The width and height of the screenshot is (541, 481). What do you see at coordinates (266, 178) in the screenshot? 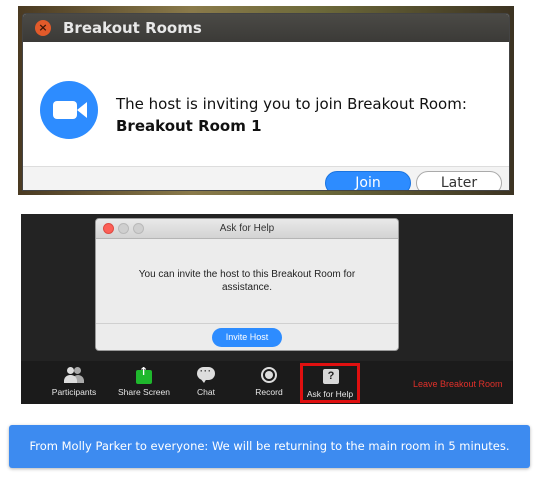
I see `dialog-footer: Join Later` at bounding box center [266, 178].